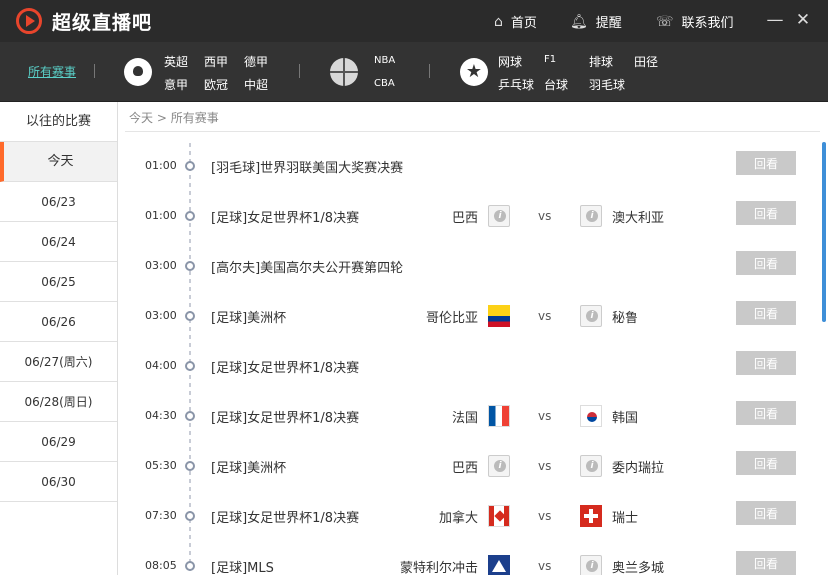  Describe the element at coordinates (58, 242) in the screenshot. I see `sidebar-item-0624: 06/24` at that location.